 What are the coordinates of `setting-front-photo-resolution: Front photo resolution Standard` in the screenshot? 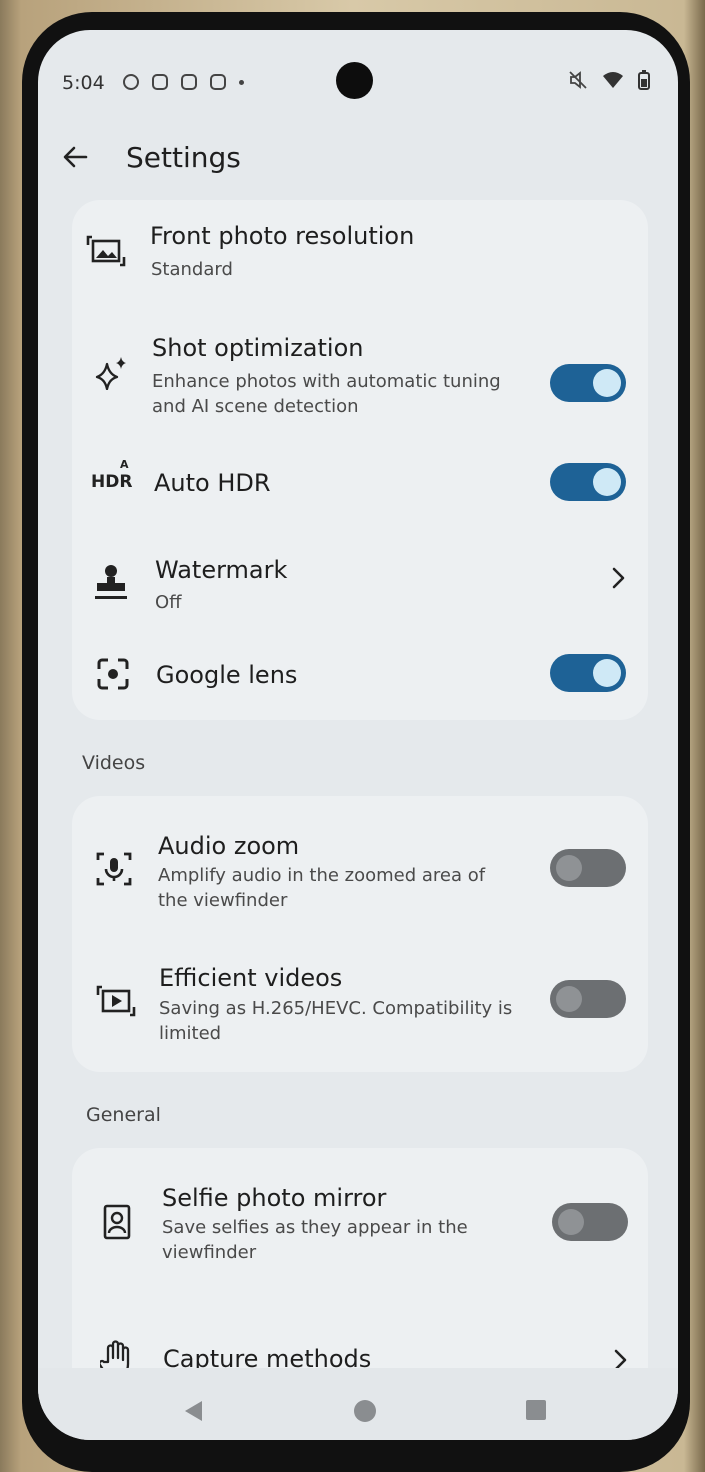 It's located at (360, 256).